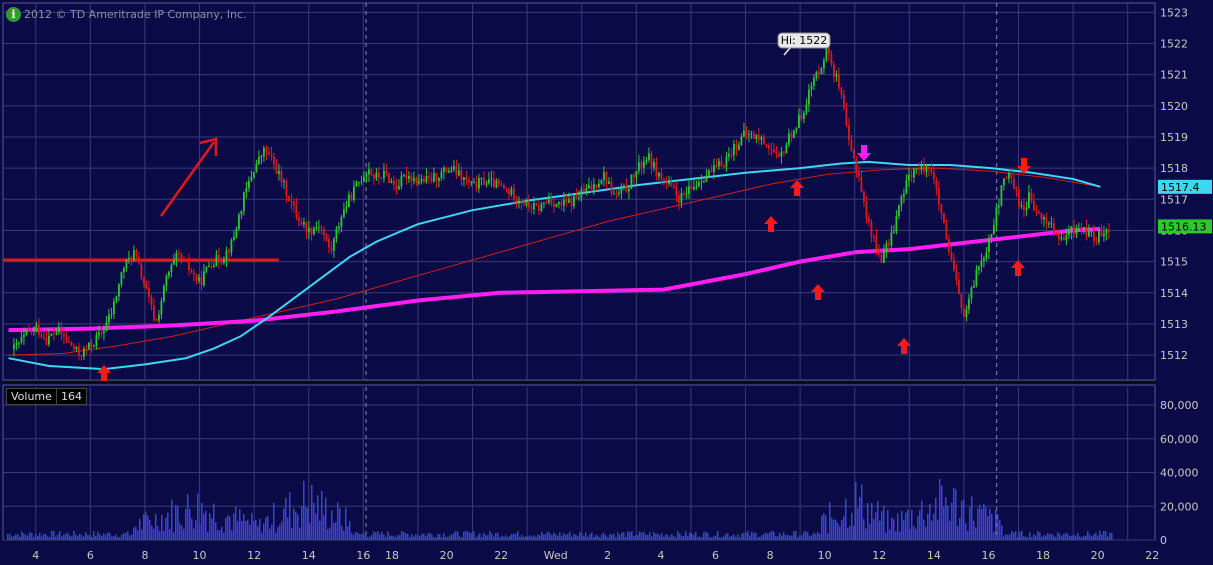  What do you see at coordinates (1174, 355) in the screenshot?
I see `price-tick-label: 1512` at bounding box center [1174, 355].